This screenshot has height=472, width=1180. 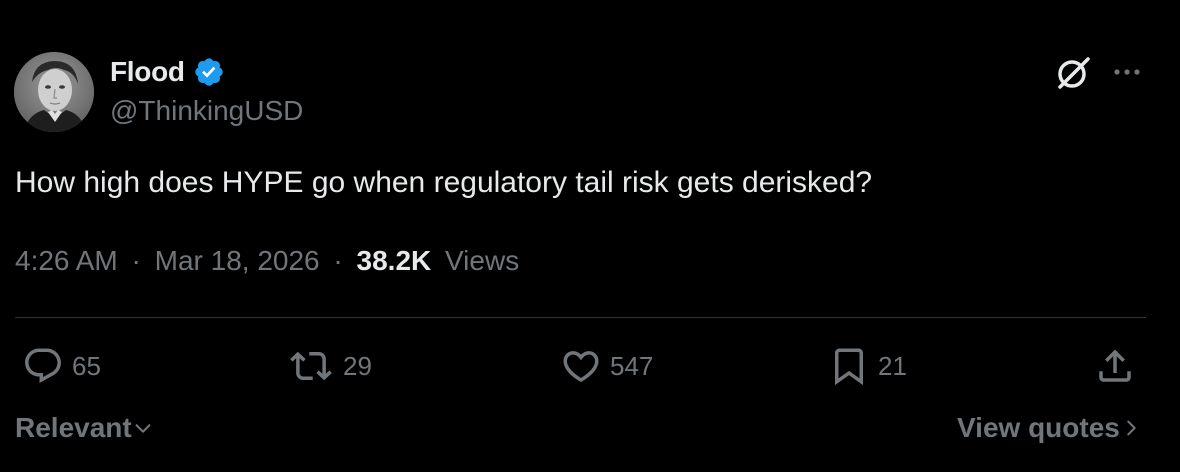 What do you see at coordinates (1073, 73) in the screenshot?
I see `grok-icon` at bounding box center [1073, 73].